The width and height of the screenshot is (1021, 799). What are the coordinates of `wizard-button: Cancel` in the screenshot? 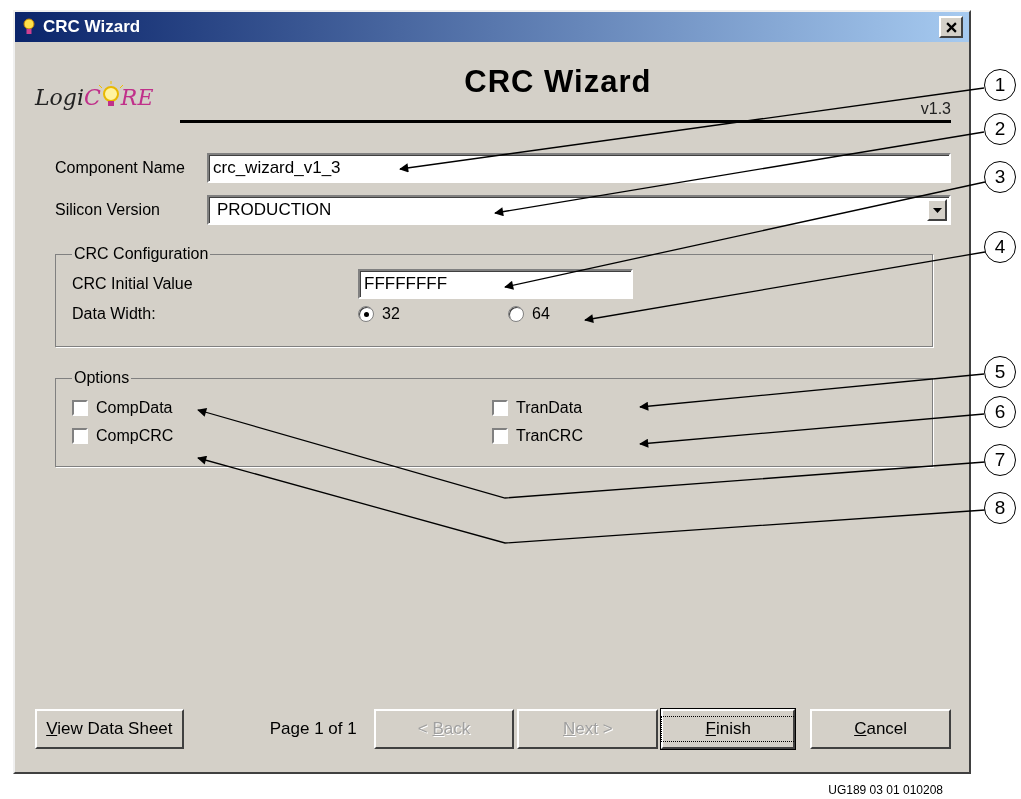 It's located at (880, 729).